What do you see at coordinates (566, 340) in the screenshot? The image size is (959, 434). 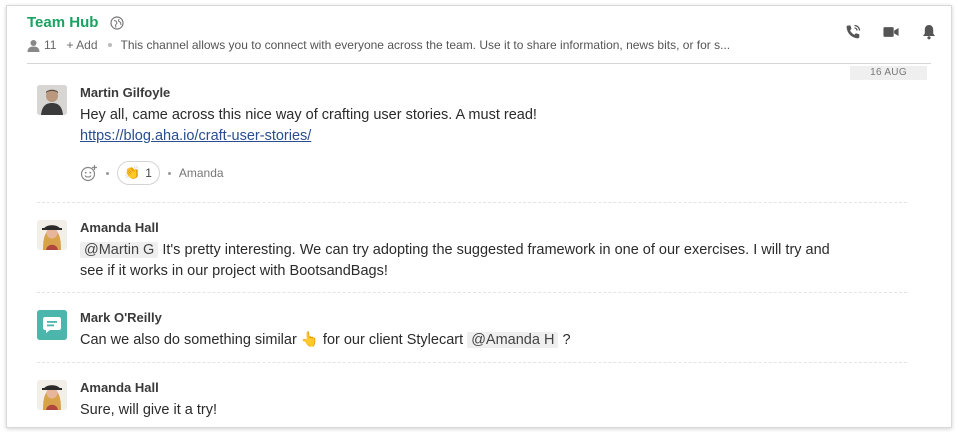 I see `message-body-end: ?` at bounding box center [566, 340].